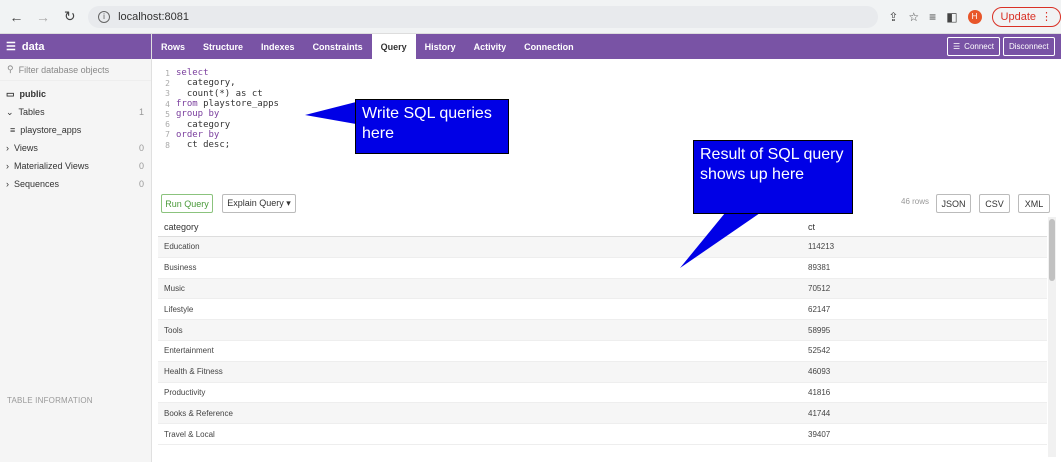 This screenshot has height=462, width=1061. Describe the element at coordinates (33, 94) in the screenshot. I see `schema-name: public` at that location.